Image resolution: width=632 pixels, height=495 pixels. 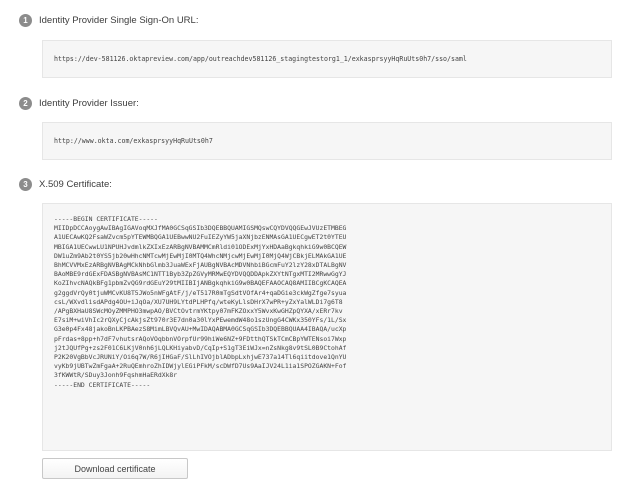 I want to click on step-number-badge: 2, so click(x=25, y=103).